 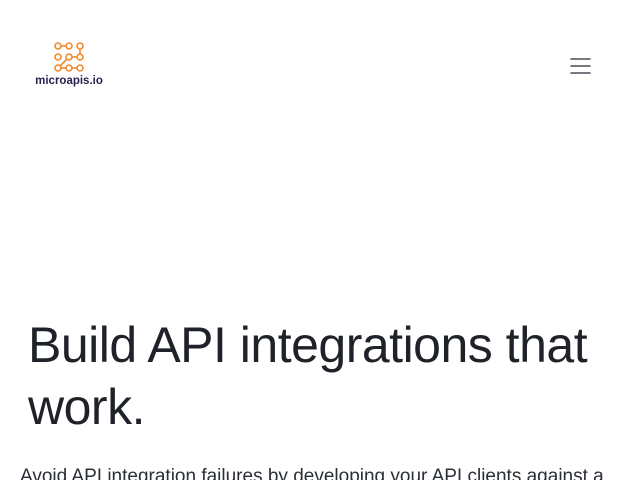 I want to click on logo-link: microapis.io, so click(x=69, y=66).